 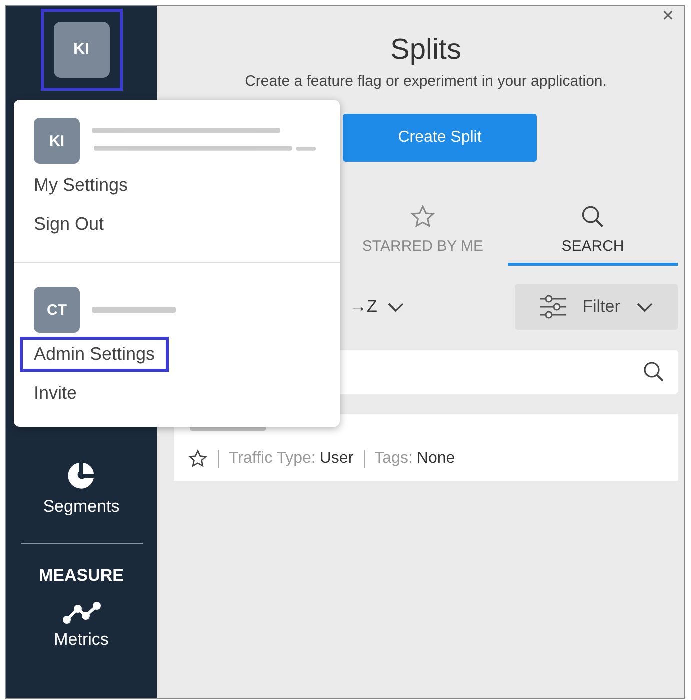 What do you see at coordinates (81, 576) in the screenshot?
I see `section-heading: MEASURE` at bounding box center [81, 576].